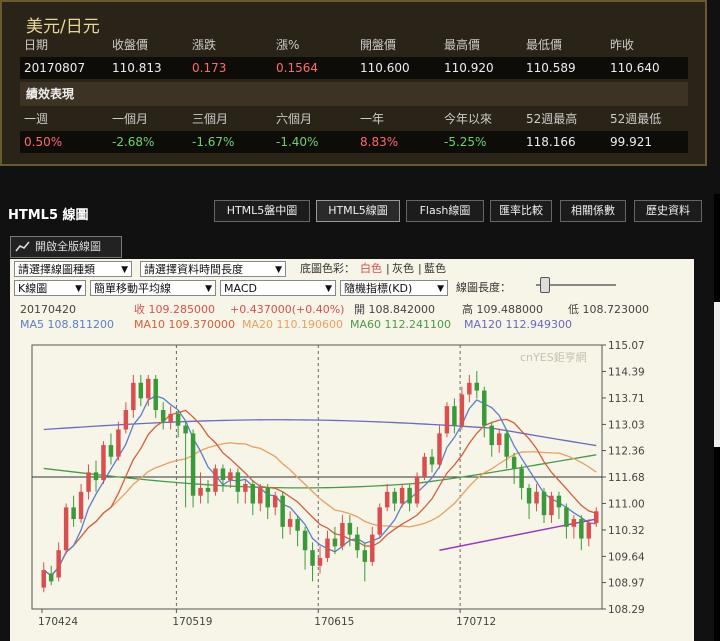  Describe the element at coordinates (297, 142) in the screenshot. I see `perf-val-6m: -1.40%` at that location.